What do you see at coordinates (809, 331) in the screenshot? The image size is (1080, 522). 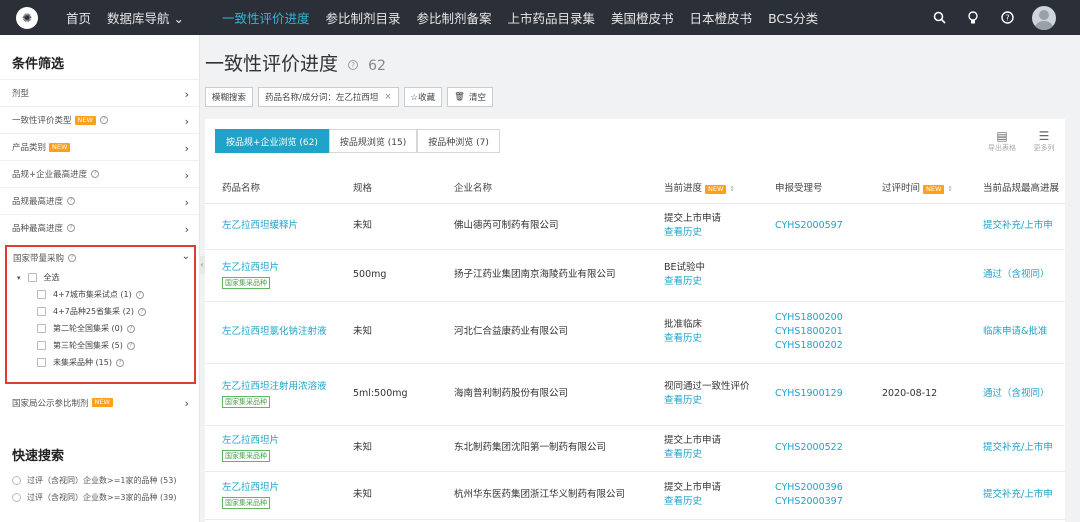 I see `acceptance-number-link: CYHS1800201` at bounding box center [809, 331].